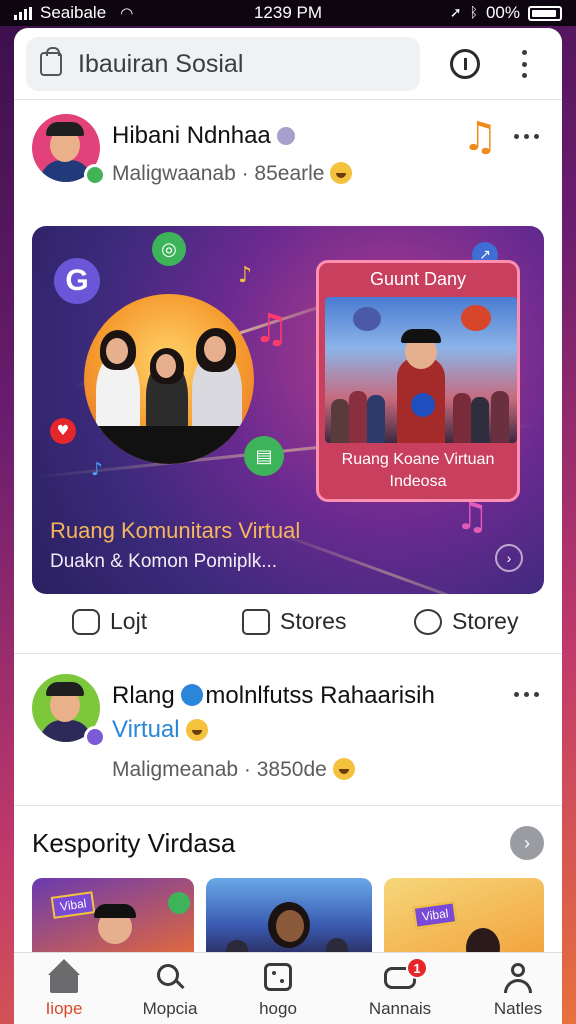 This screenshot has height=1024, width=576. I want to click on mention-icon, so click(192, 695).